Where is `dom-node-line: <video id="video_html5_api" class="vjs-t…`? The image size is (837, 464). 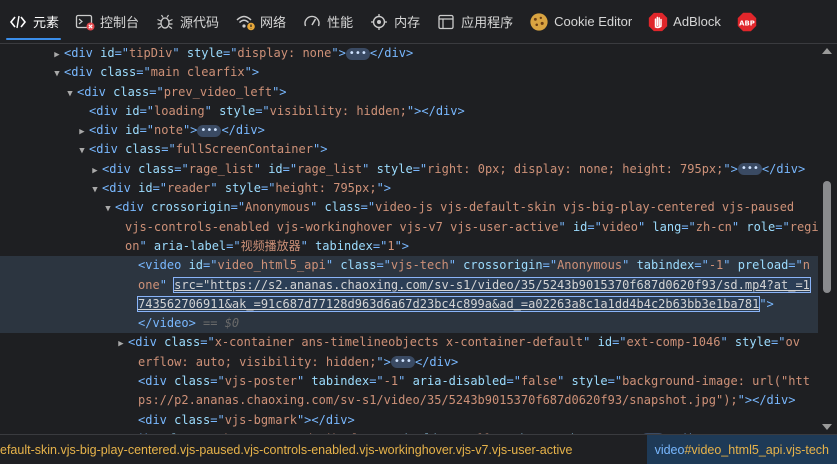 dom-node-line: <video id="video_html5_api" class="vjs-t… is located at coordinates (409, 266).